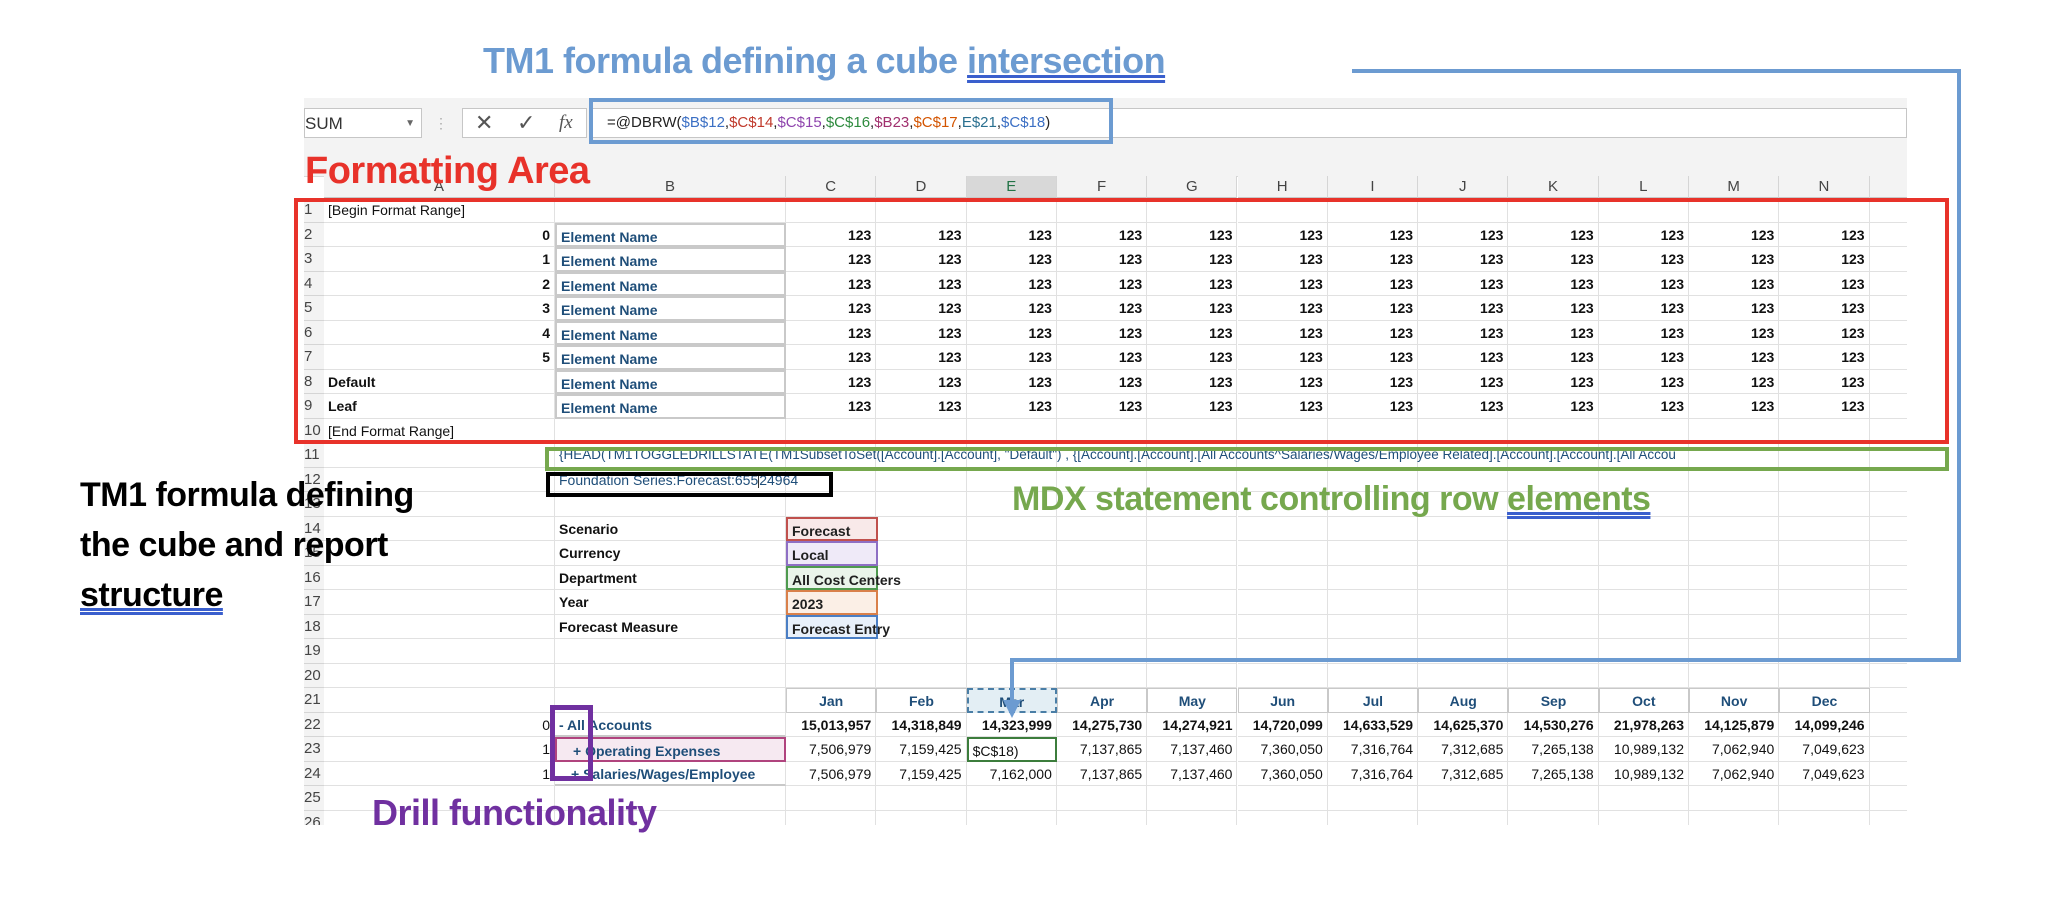 The image size is (2048, 899). Describe the element at coordinates (514, 812) in the screenshot. I see `annotation-drill: Drill functionality` at that location.